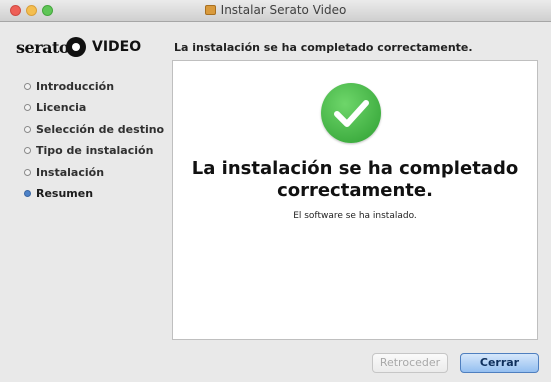 The width and height of the screenshot is (551, 382). I want to click on checkmark-icon, so click(351, 113).